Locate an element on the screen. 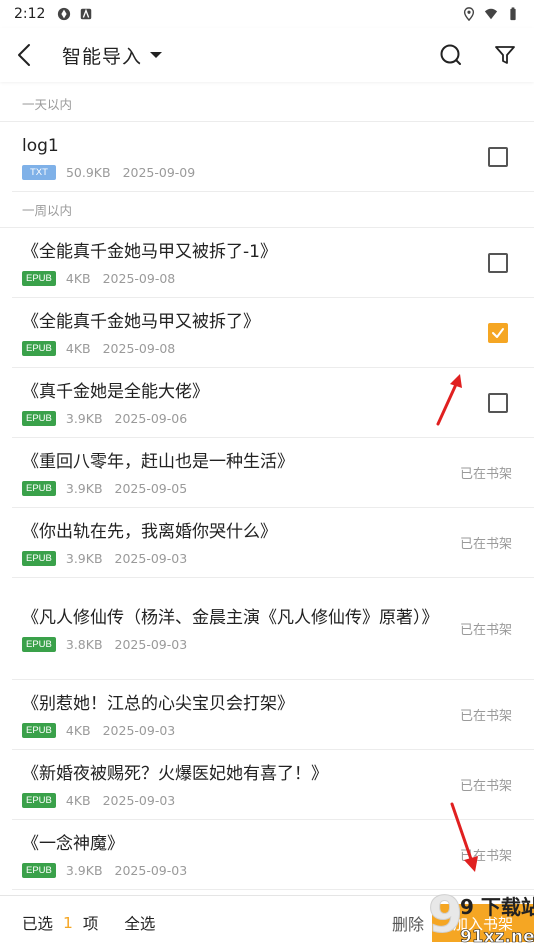 This screenshot has height=950, width=534. file-date: 2025-09-05 is located at coordinates (151, 488).